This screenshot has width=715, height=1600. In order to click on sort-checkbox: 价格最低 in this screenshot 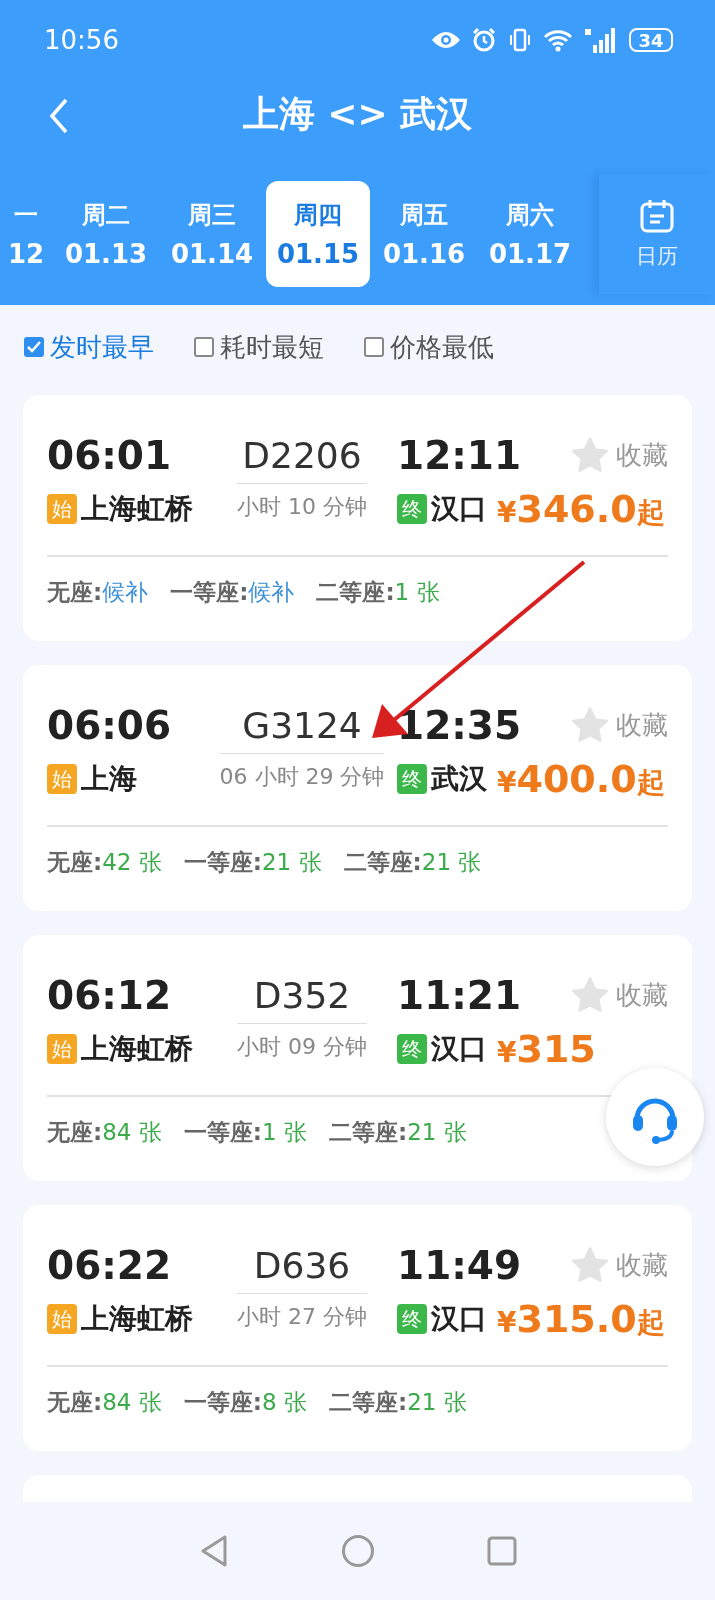, I will do `click(429, 347)`.